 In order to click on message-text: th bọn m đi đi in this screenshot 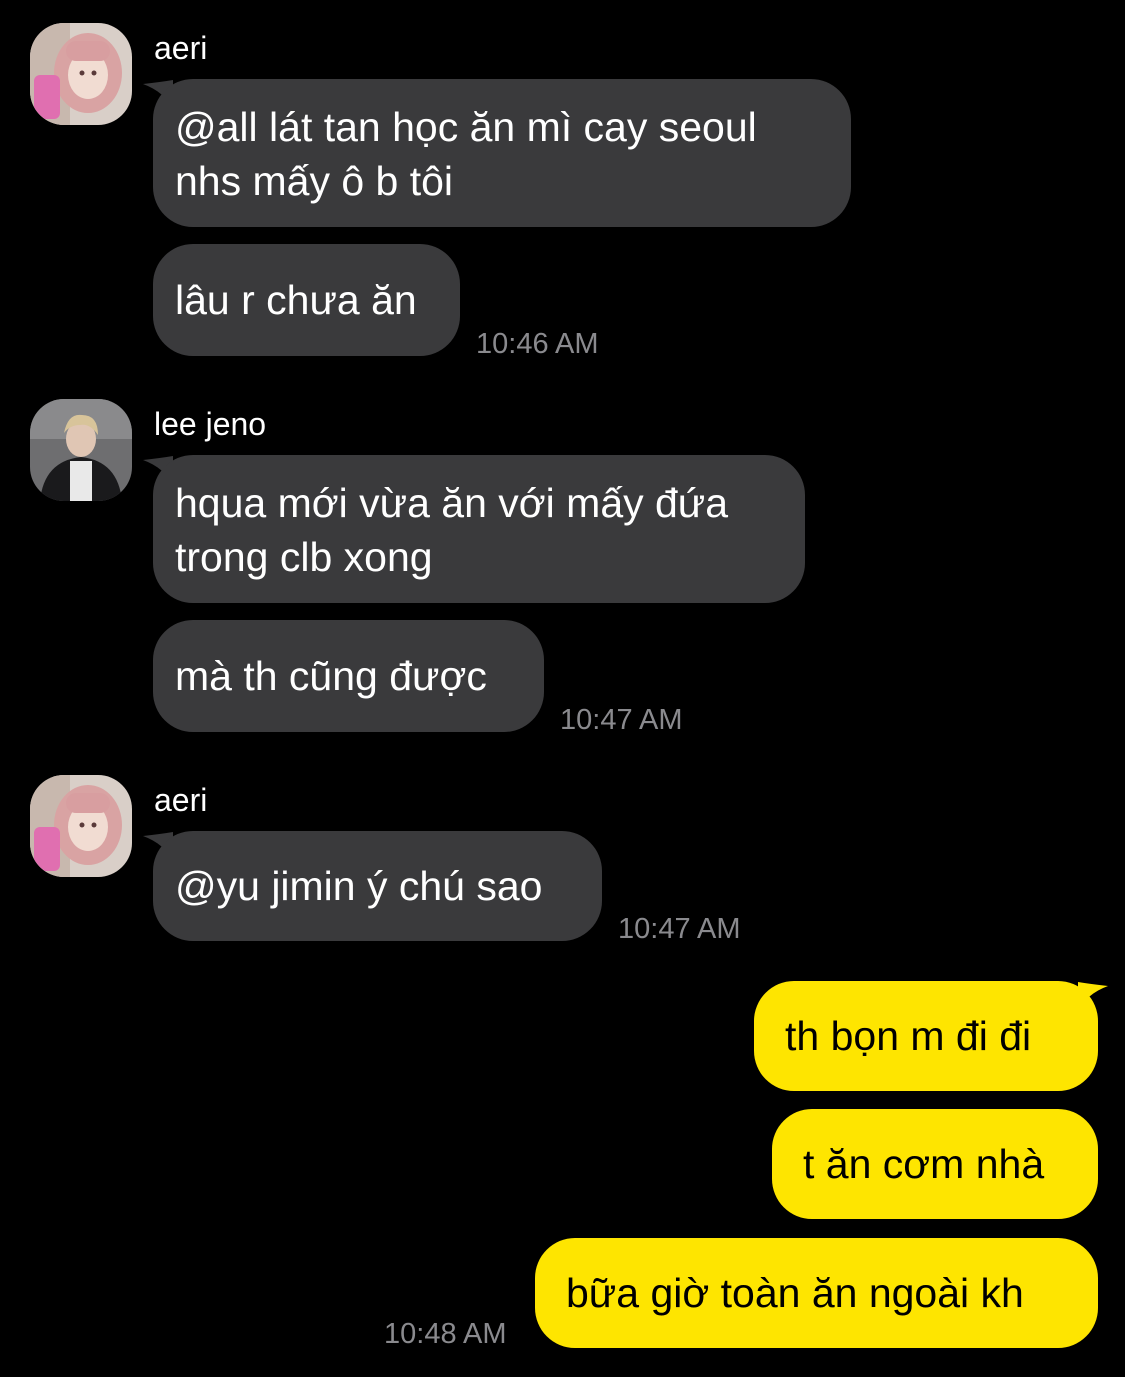, I will do `click(908, 1036)`.